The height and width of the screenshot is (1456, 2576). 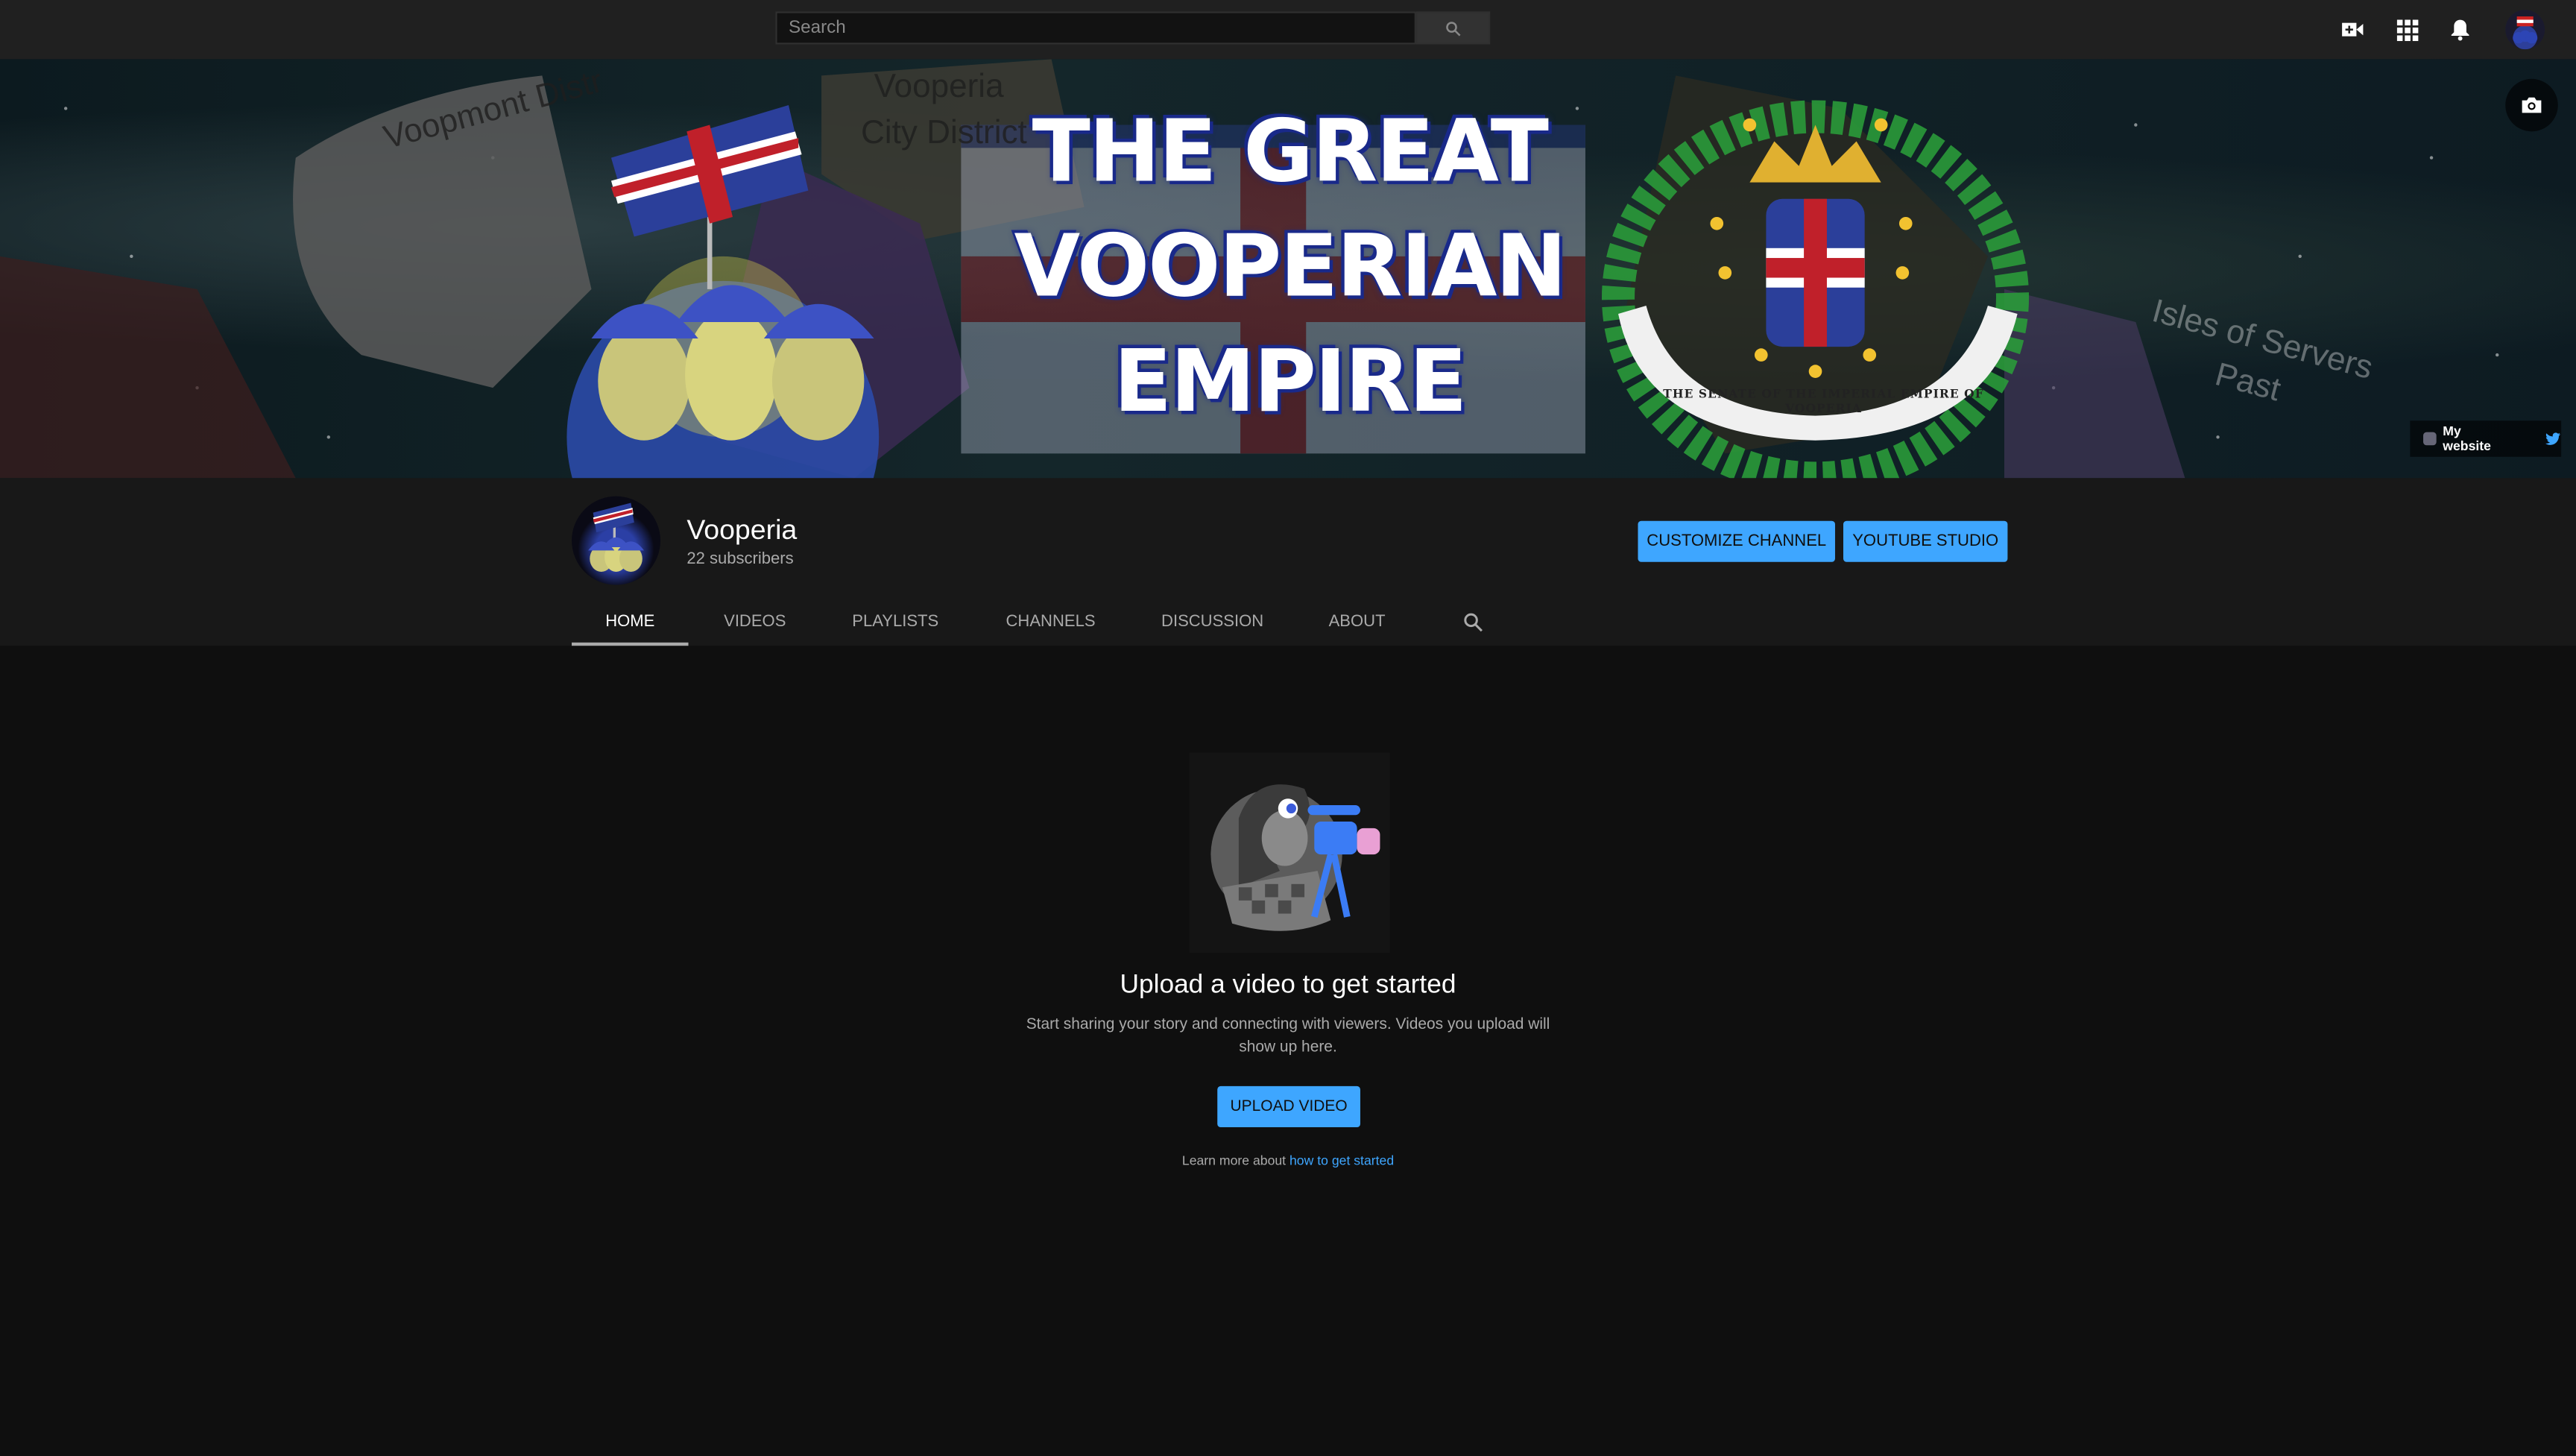 What do you see at coordinates (754, 620) in the screenshot?
I see `tab-videos: VIDEOS` at bounding box center [754, 620].